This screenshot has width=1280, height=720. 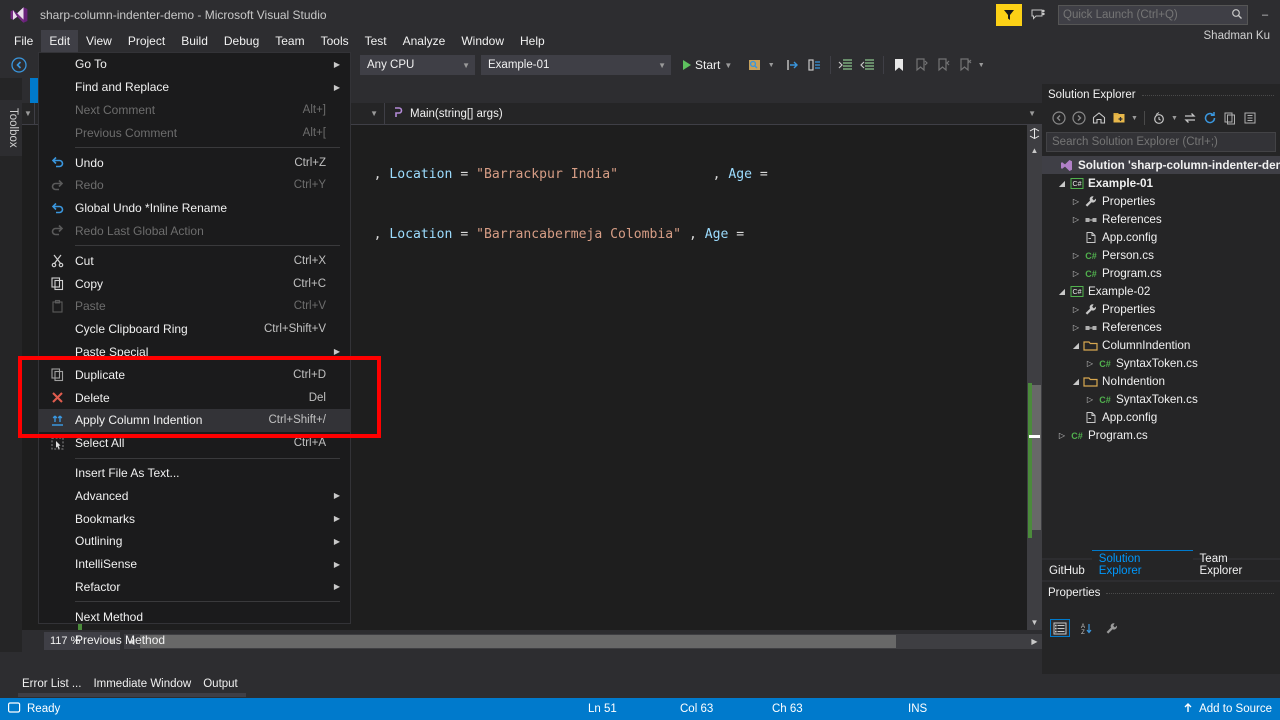 What do you see at coordinates (1060, 628) in the screenshot?
I see `categorized-icon` at bounding box center [1060, 628].